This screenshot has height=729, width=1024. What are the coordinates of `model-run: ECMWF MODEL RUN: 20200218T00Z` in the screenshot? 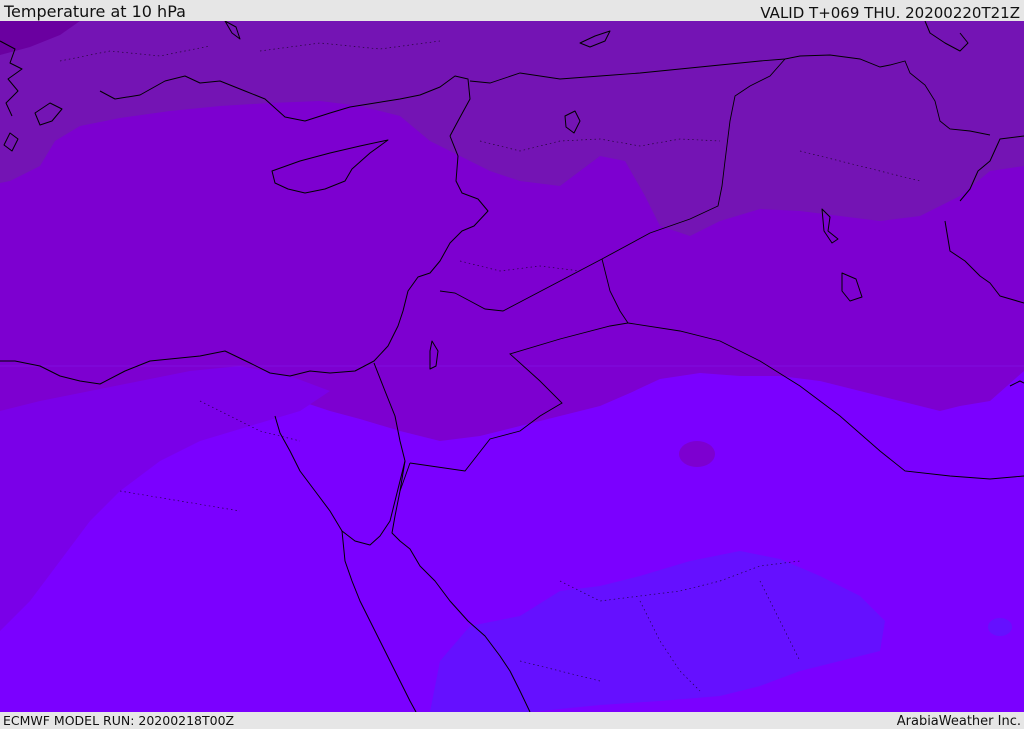 It's located at (119, 720).